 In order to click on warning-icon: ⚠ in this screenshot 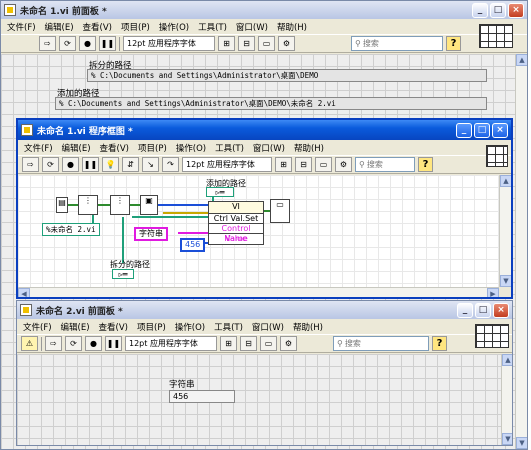, I will do `click(29, 343)`.